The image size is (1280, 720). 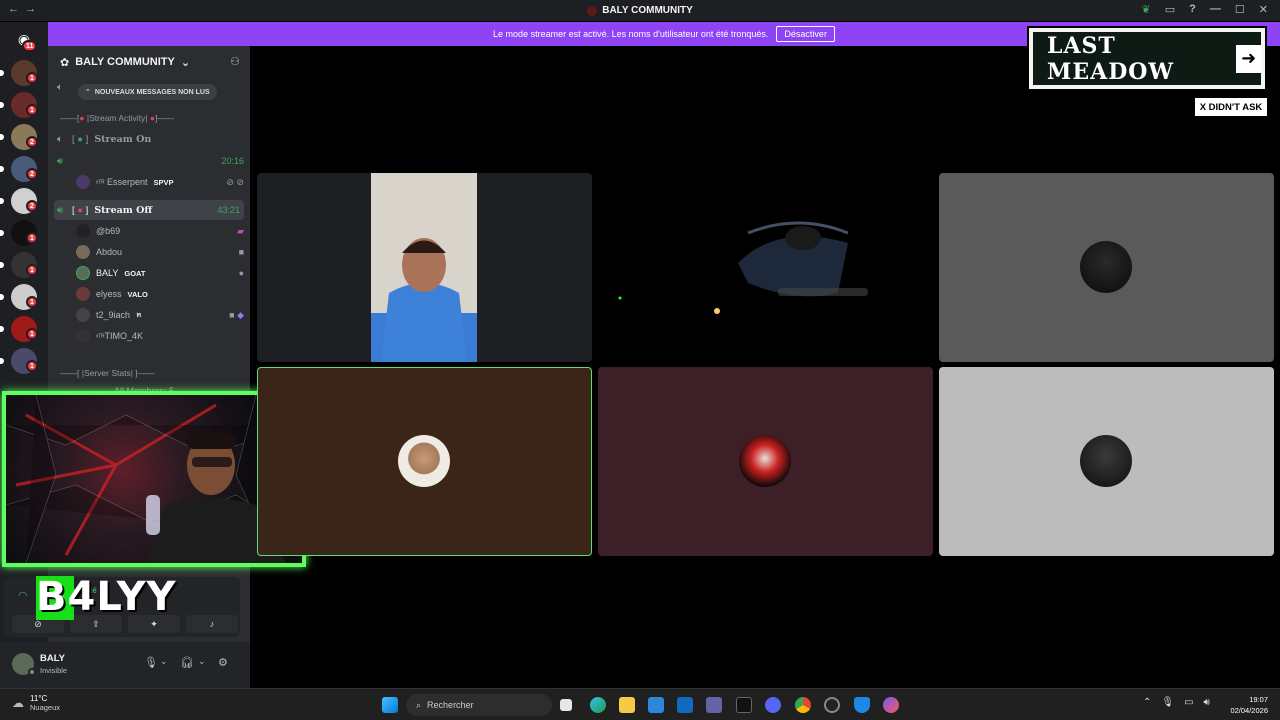 What do you see at coordinates (236, 314) in the screenshot?
I see `camera-icon: ■ ◆` at bounding box center [236, 314].